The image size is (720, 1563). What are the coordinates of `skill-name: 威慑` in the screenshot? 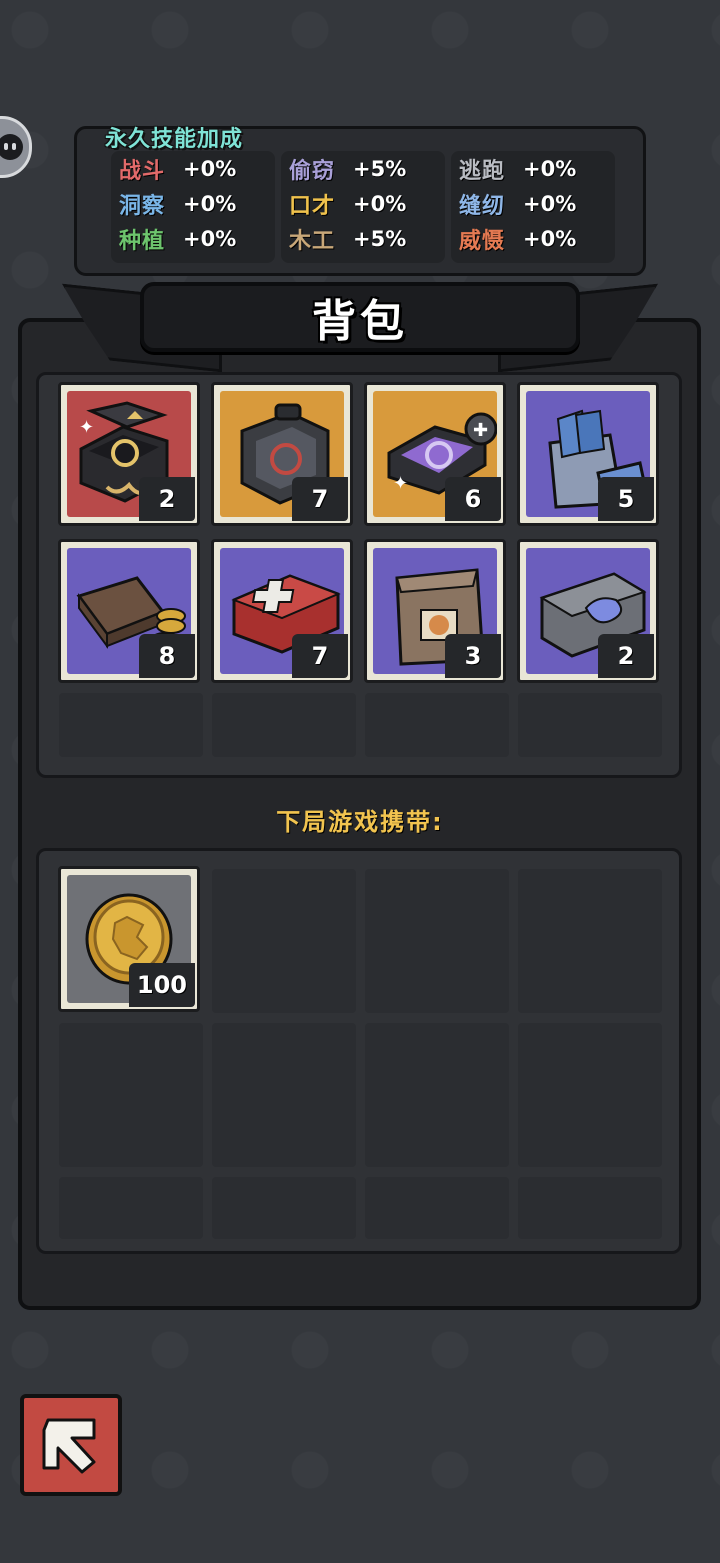 It's located at (482, 241).